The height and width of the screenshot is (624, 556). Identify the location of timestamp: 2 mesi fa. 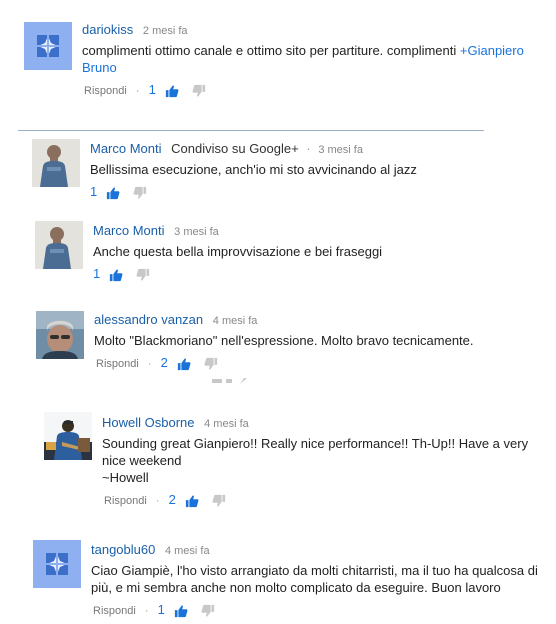
(165, 31).